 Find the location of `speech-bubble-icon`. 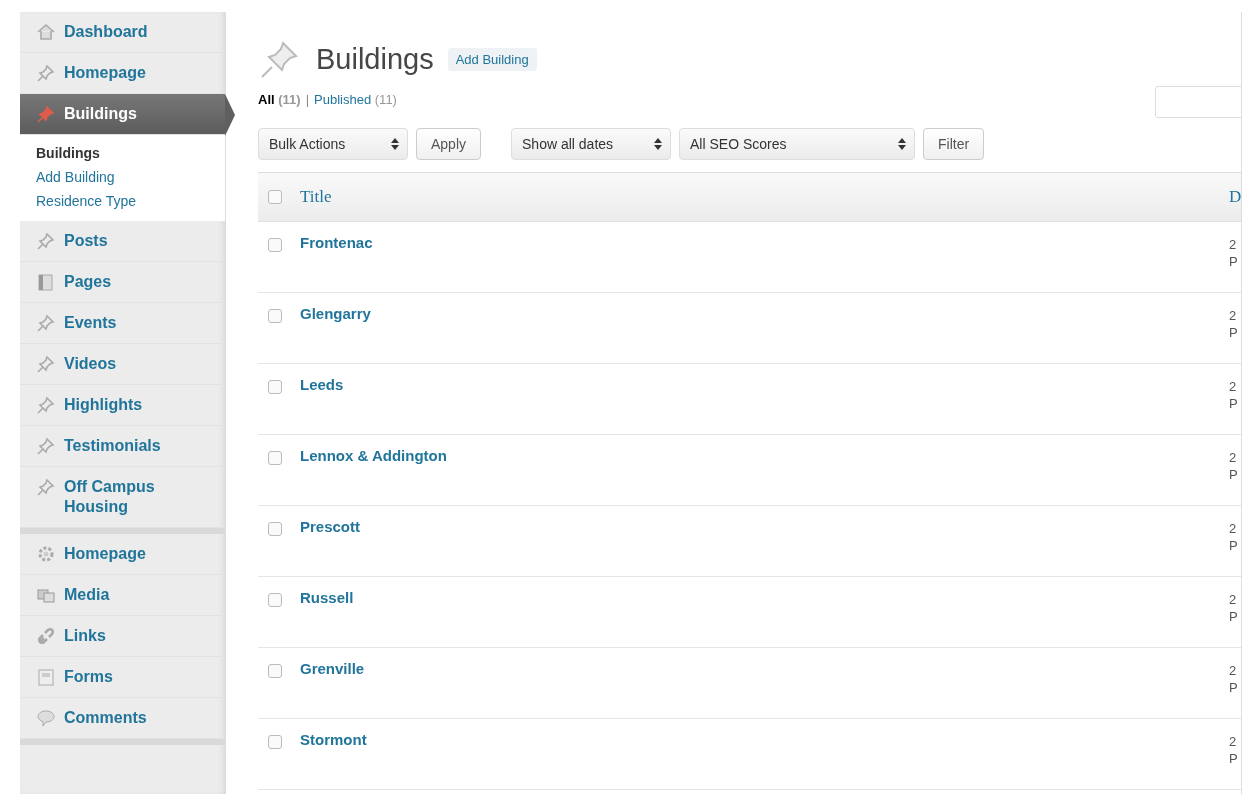

speech-bubble-icon is located at coordinates (46, 718).